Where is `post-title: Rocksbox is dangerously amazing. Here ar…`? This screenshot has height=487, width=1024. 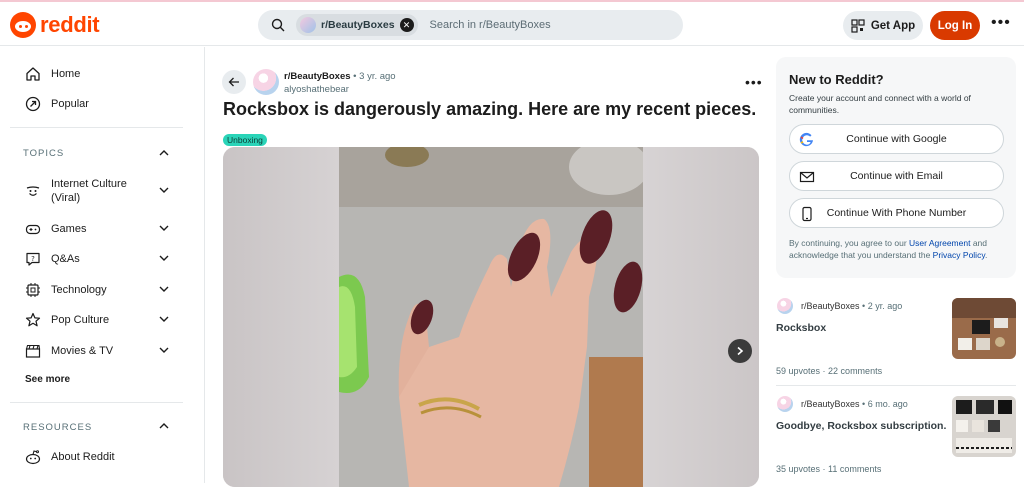 post-title: Rocksbox is dangerously amazing. Here ar… is located at coordinates (490, 109).